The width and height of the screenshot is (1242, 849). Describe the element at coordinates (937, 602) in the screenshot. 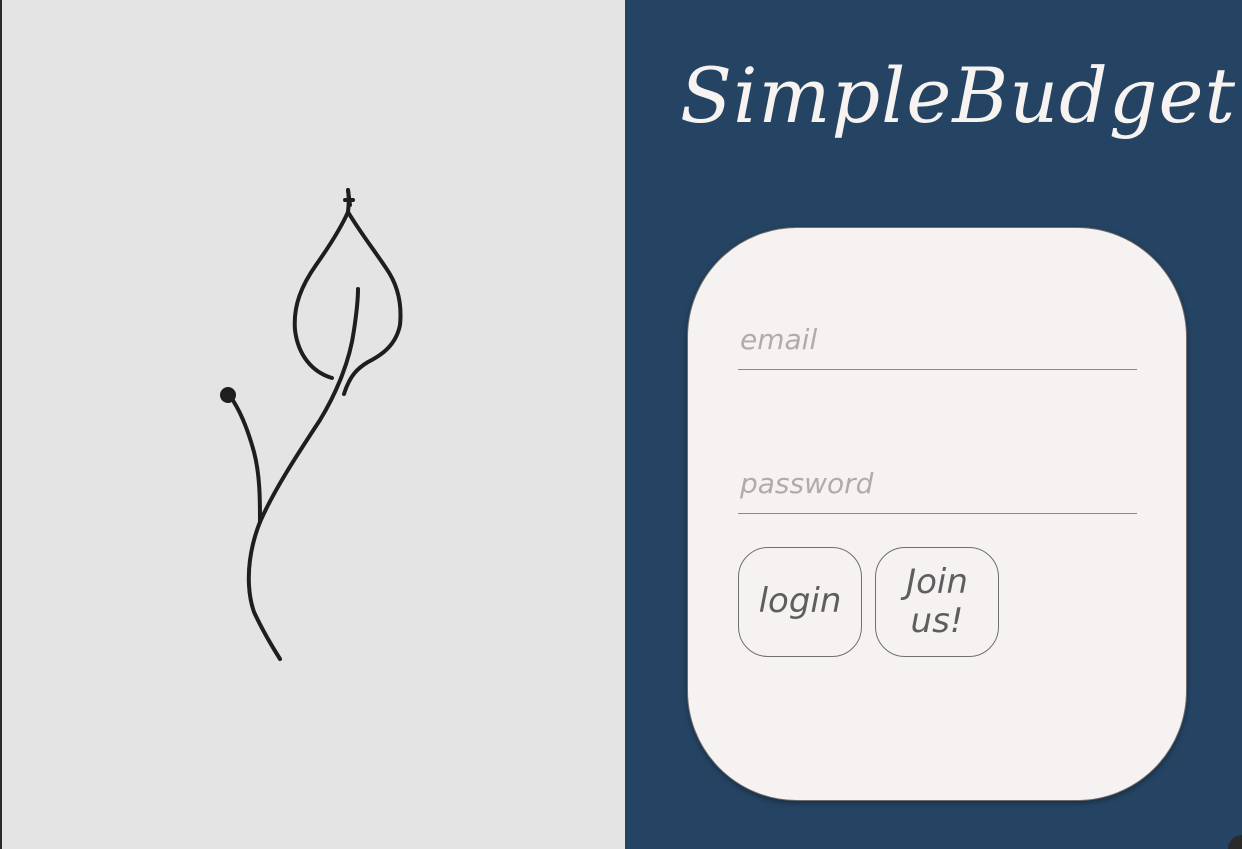

I see `join-us-button: Join us!` at that location.